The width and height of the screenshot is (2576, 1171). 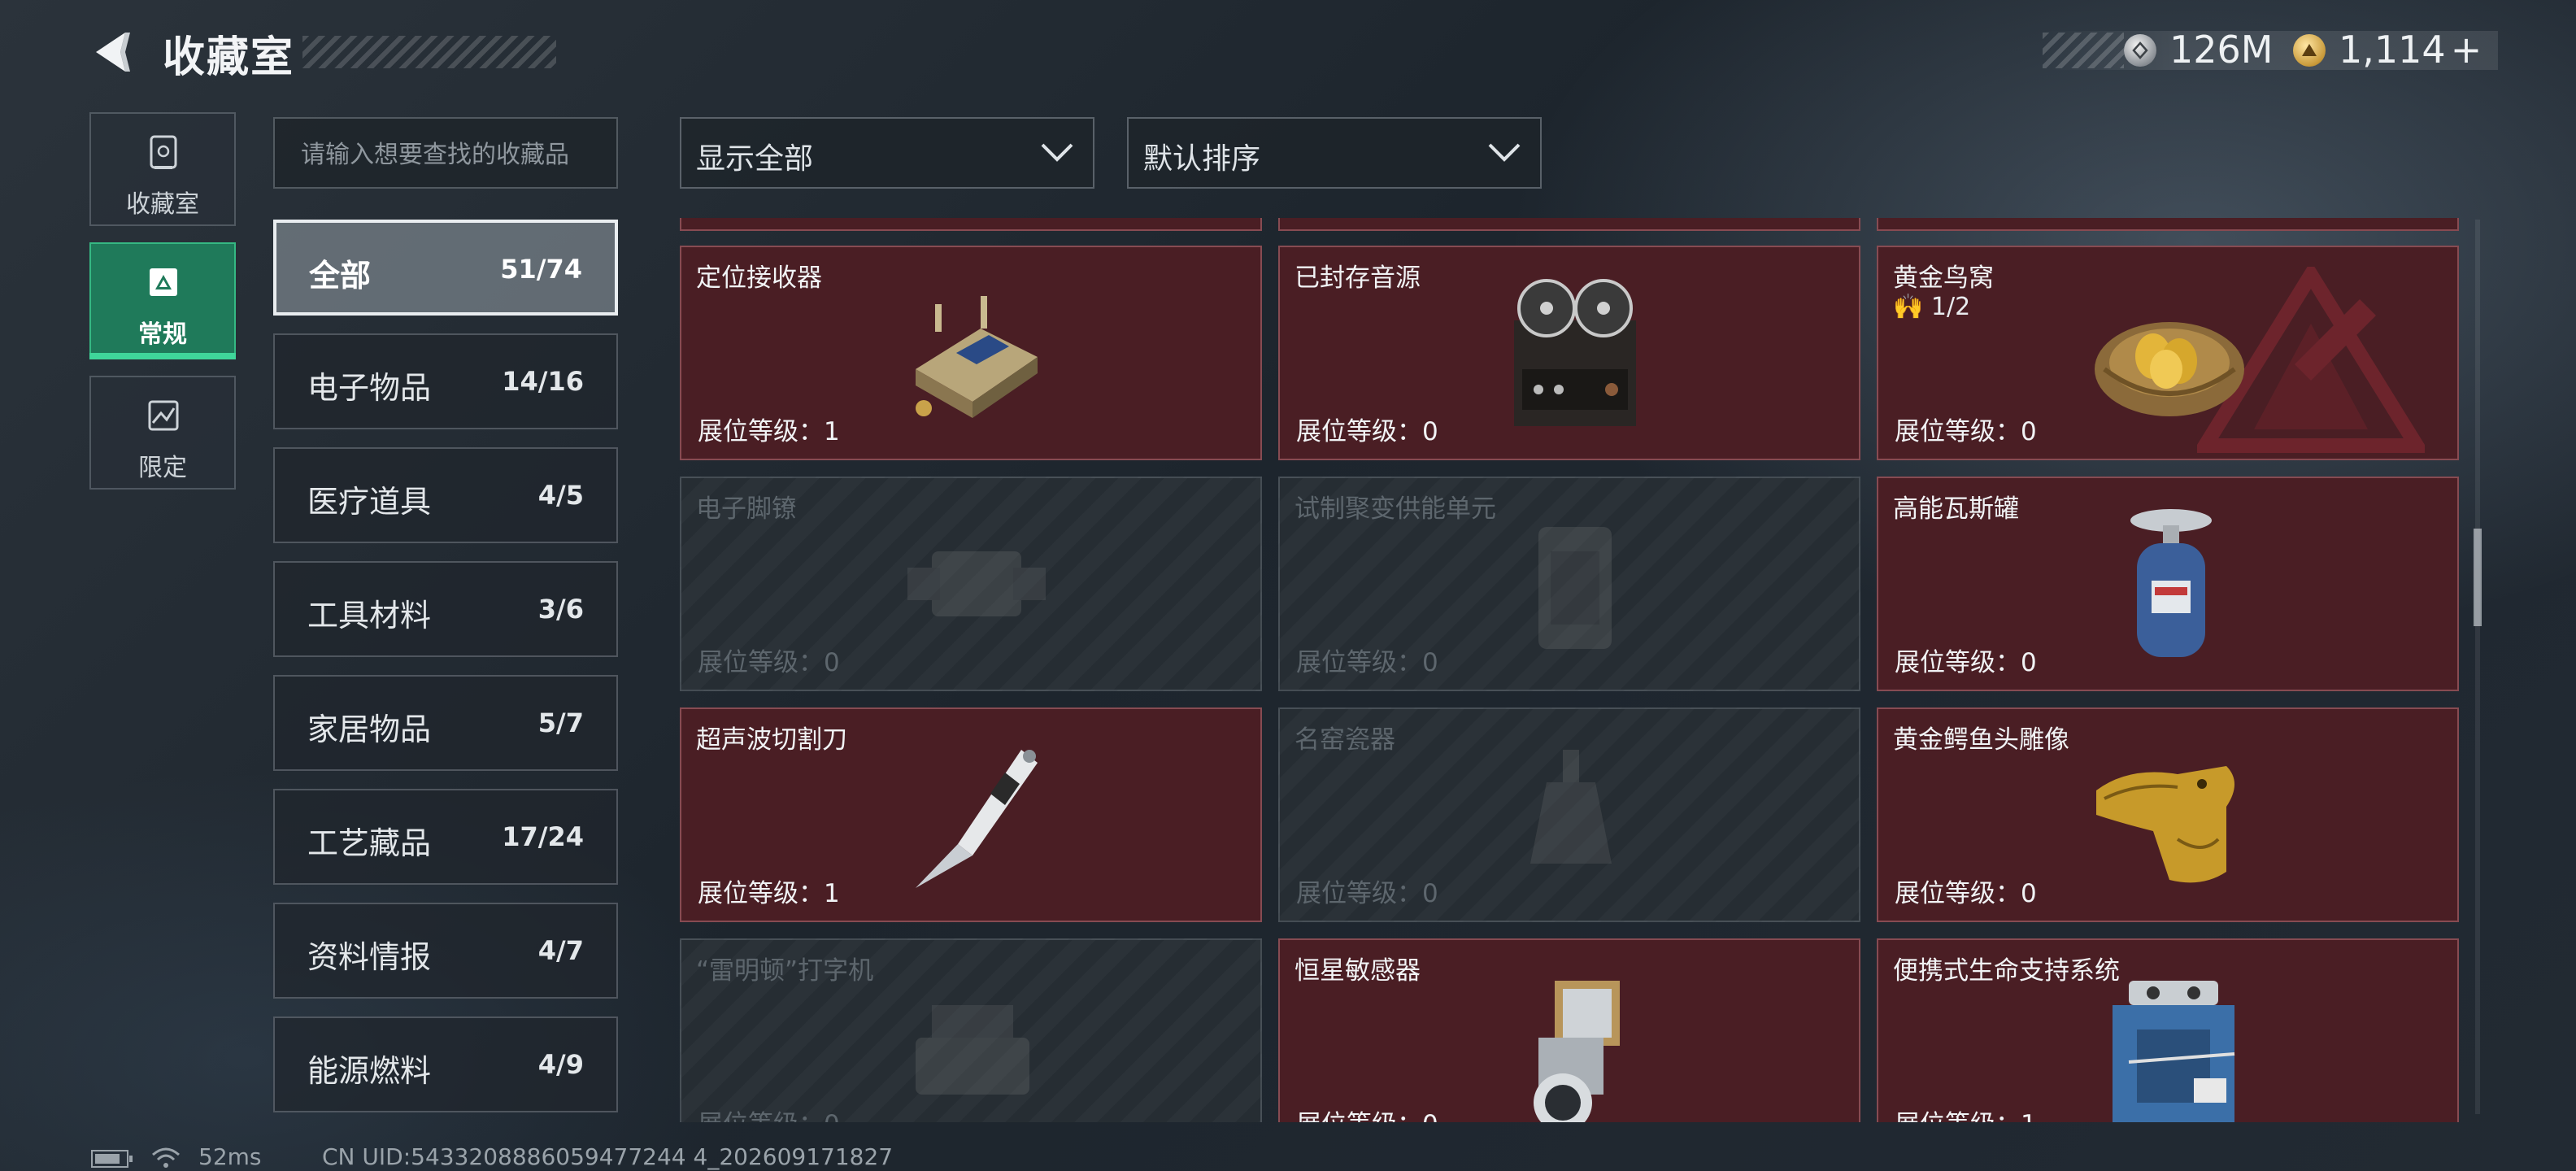 What do you see at coordinates (561, 609) in the screenshot?
I see `category-count: 3/6` at bounding box center [561, 609].